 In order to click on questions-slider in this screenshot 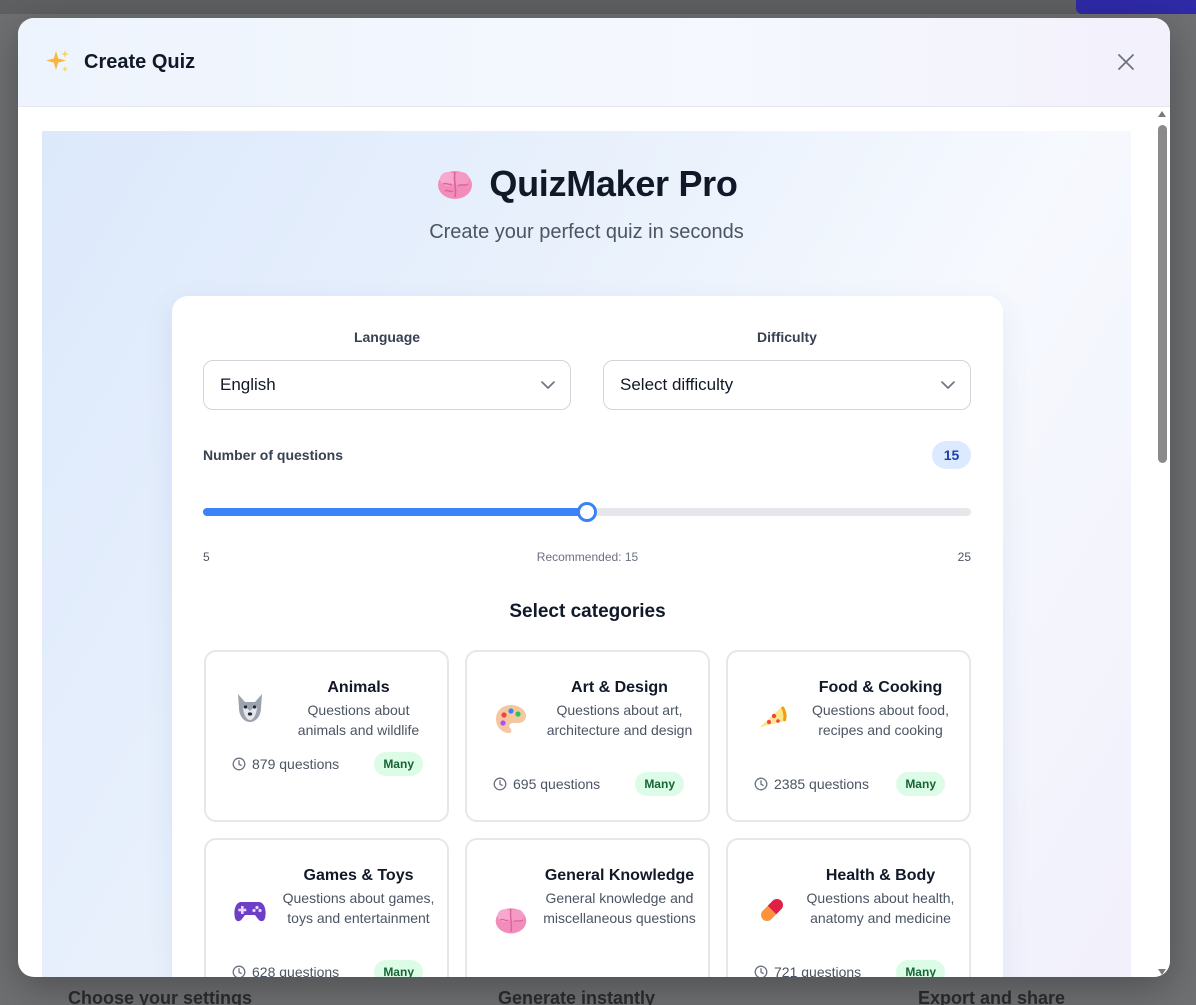, I will do `click(587, 512)`.